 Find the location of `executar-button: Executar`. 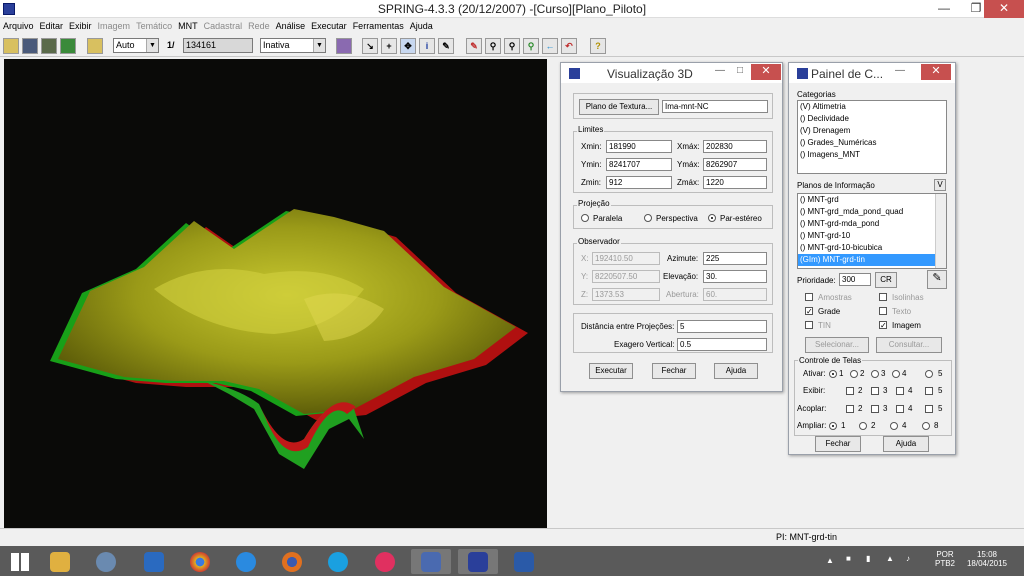

executar-button: Executar is located at coordinates (611, 371).